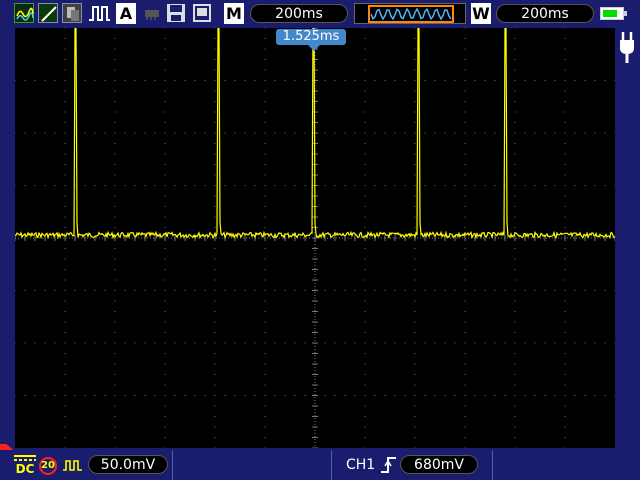 The image size is (640, 480). What do you see at coordinates (628, 49) in the screenshot?
I see `power-plug-icon` at bounding box center [628, 49].